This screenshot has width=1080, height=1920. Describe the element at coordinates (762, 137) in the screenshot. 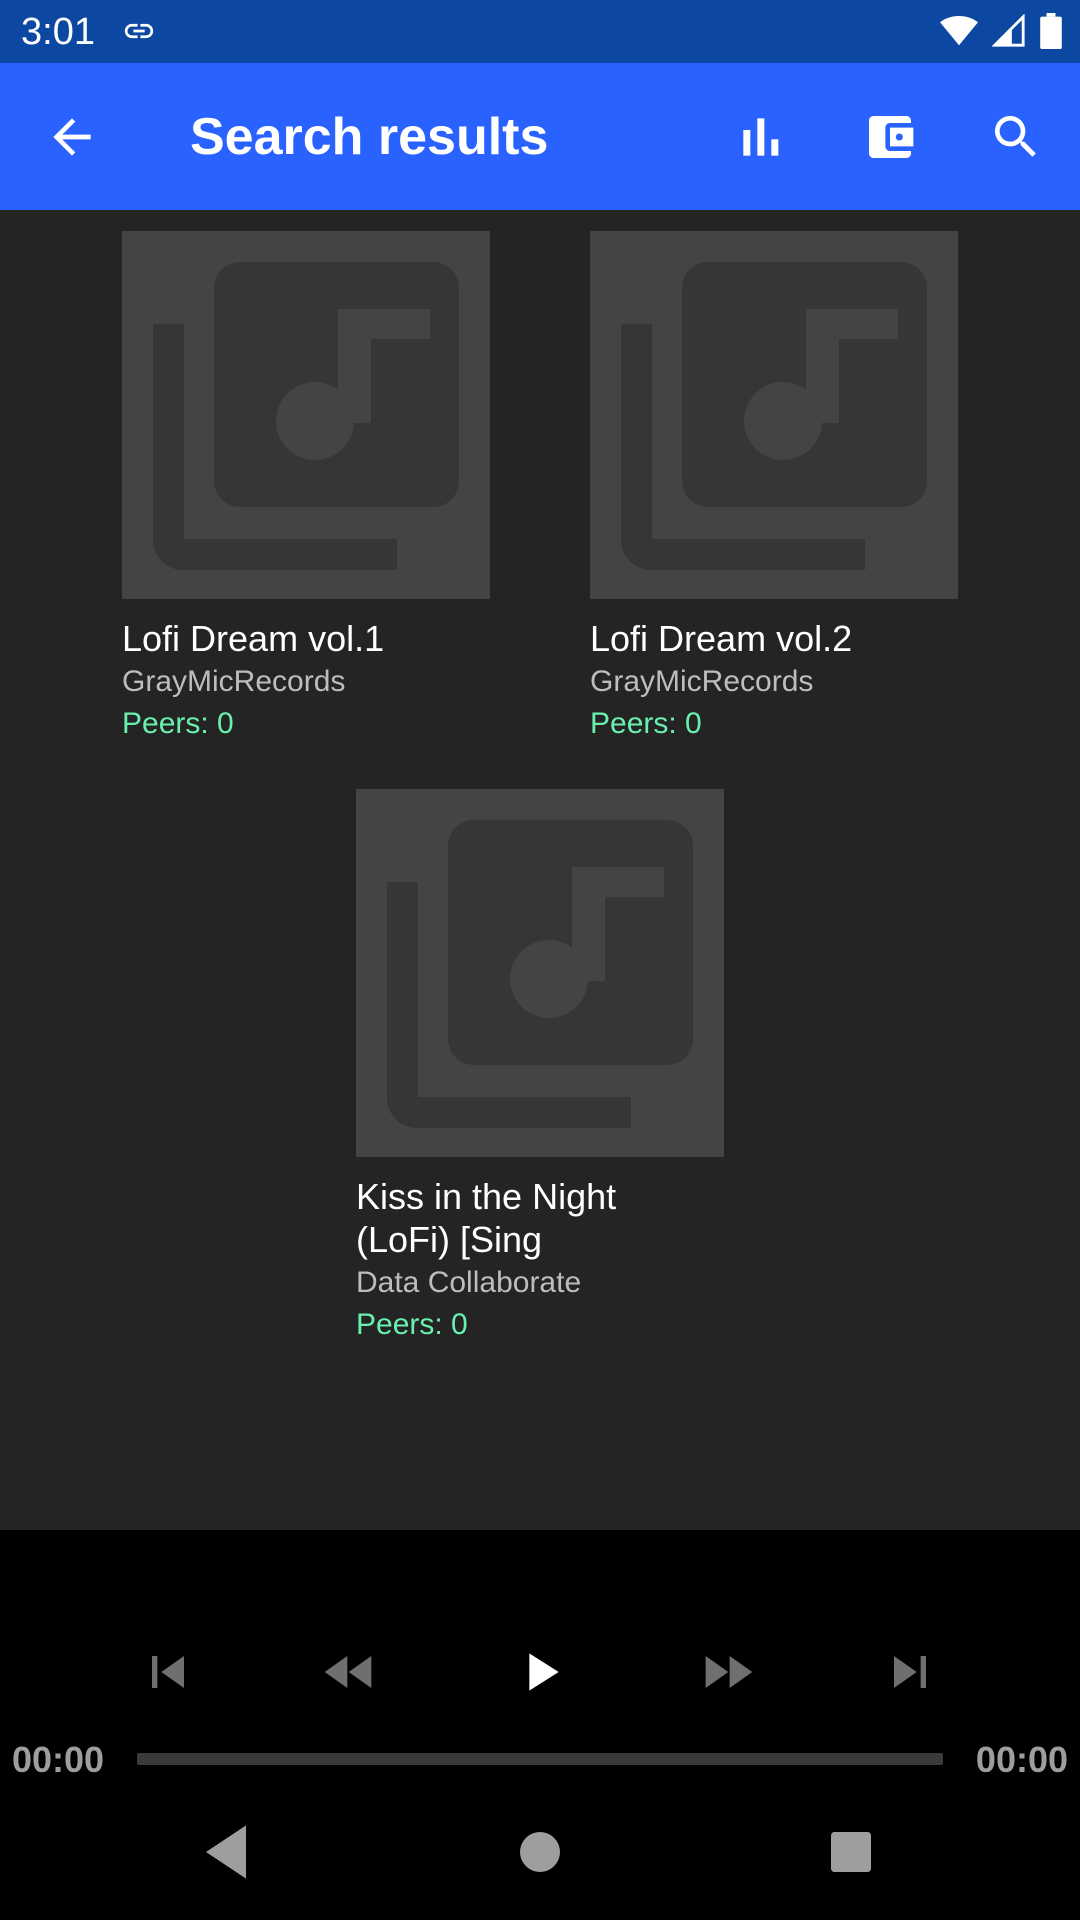

I see `equalizer-icon` at that location.